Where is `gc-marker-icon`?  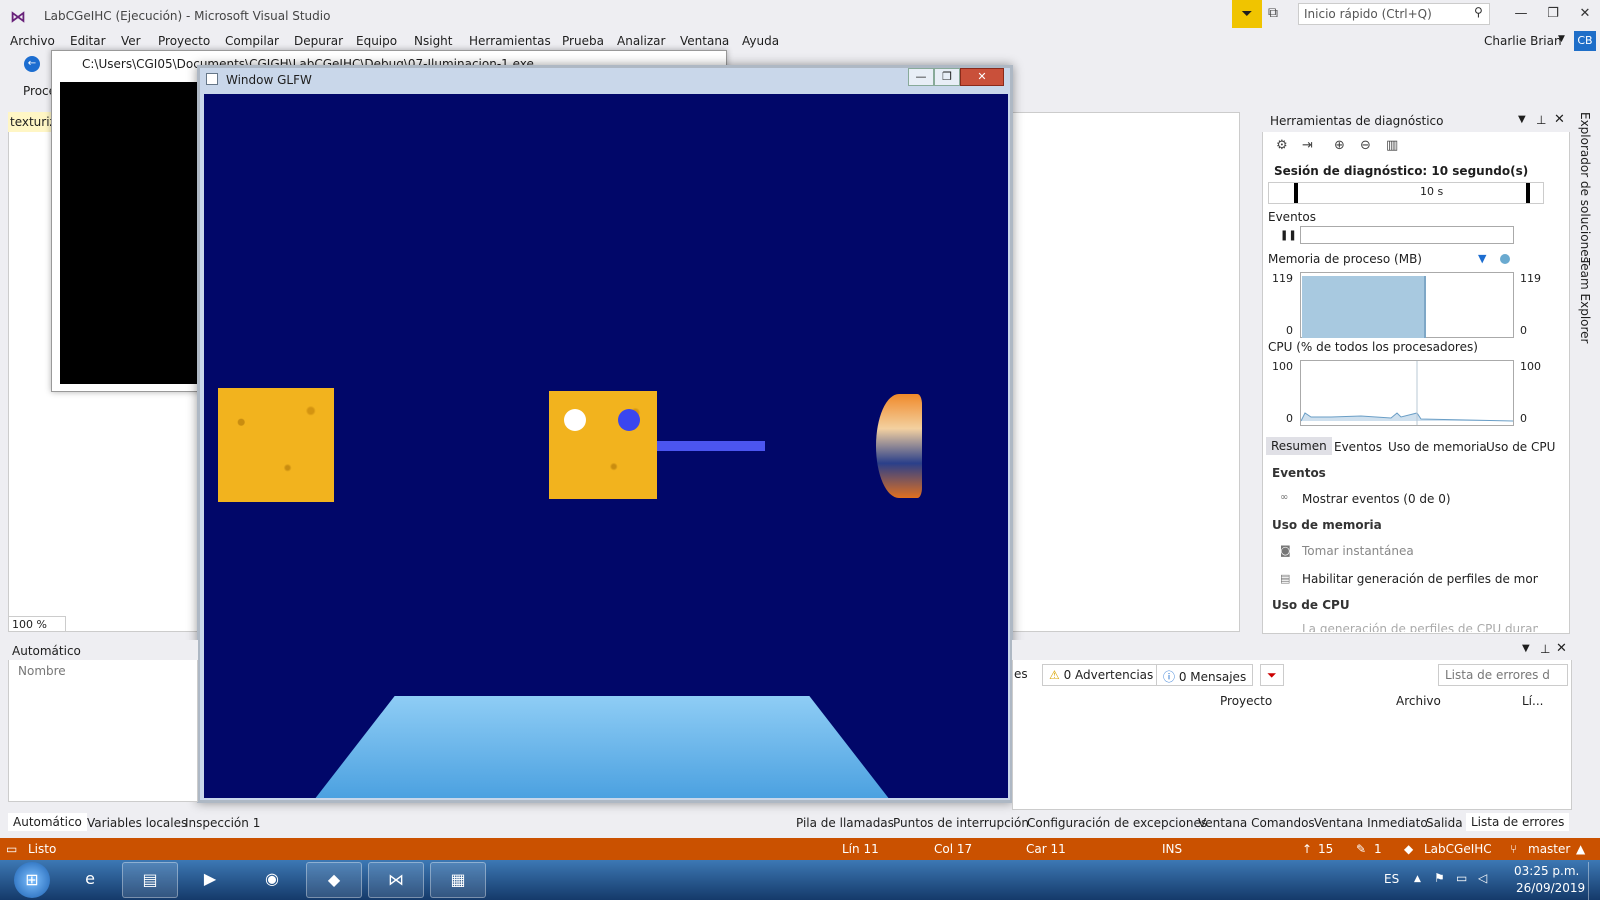
gc-marker-icon is located at coordinates (1505, 259).